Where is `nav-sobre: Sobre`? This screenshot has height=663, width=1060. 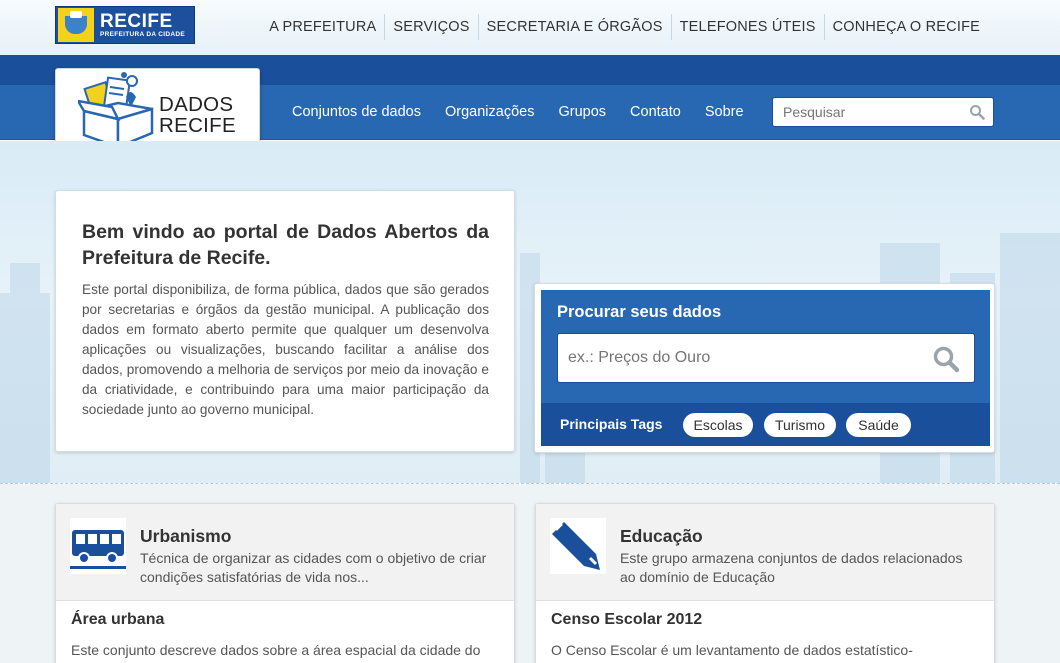 nav-sobre: Sobre is located at coordinates (724, 112).